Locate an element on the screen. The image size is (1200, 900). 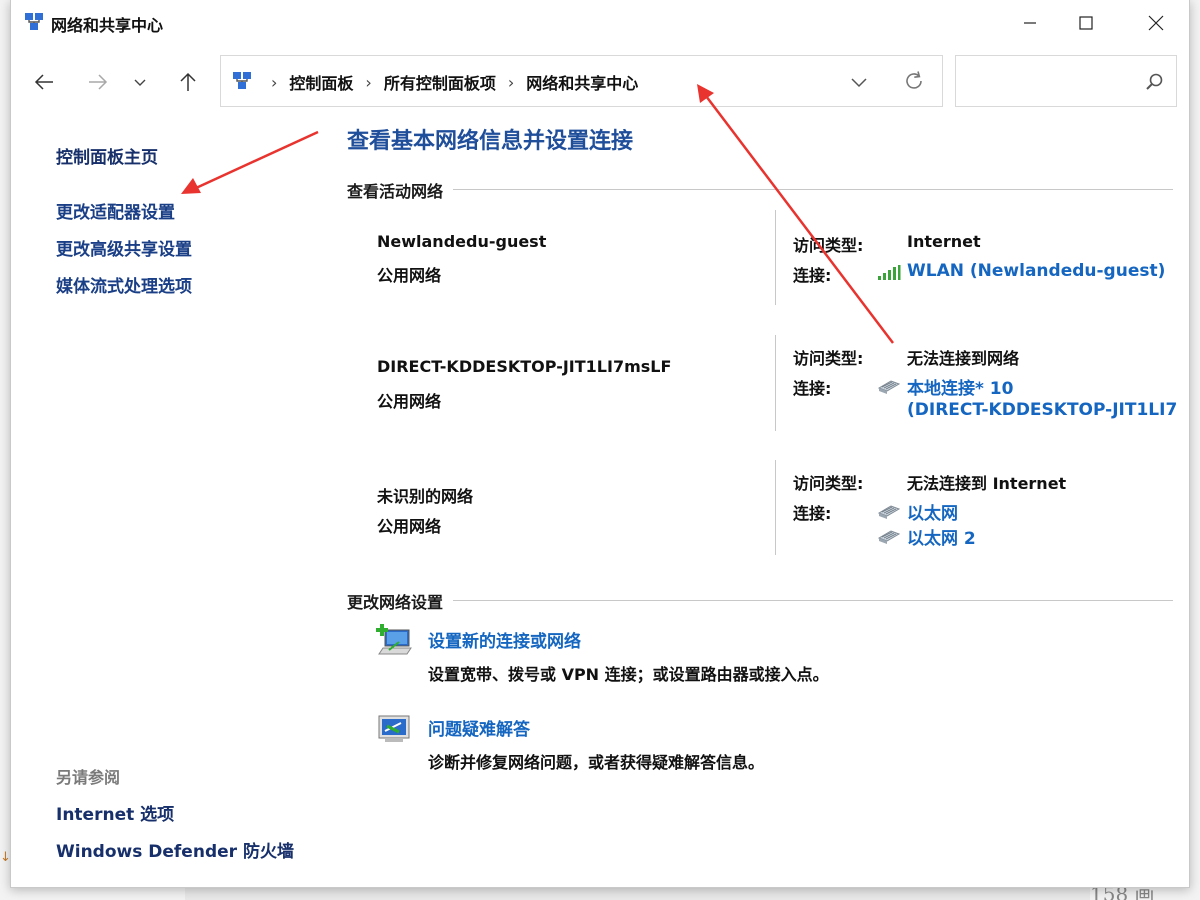
see-also-heading: 另请参阅 is located at coordinates (88, 777).